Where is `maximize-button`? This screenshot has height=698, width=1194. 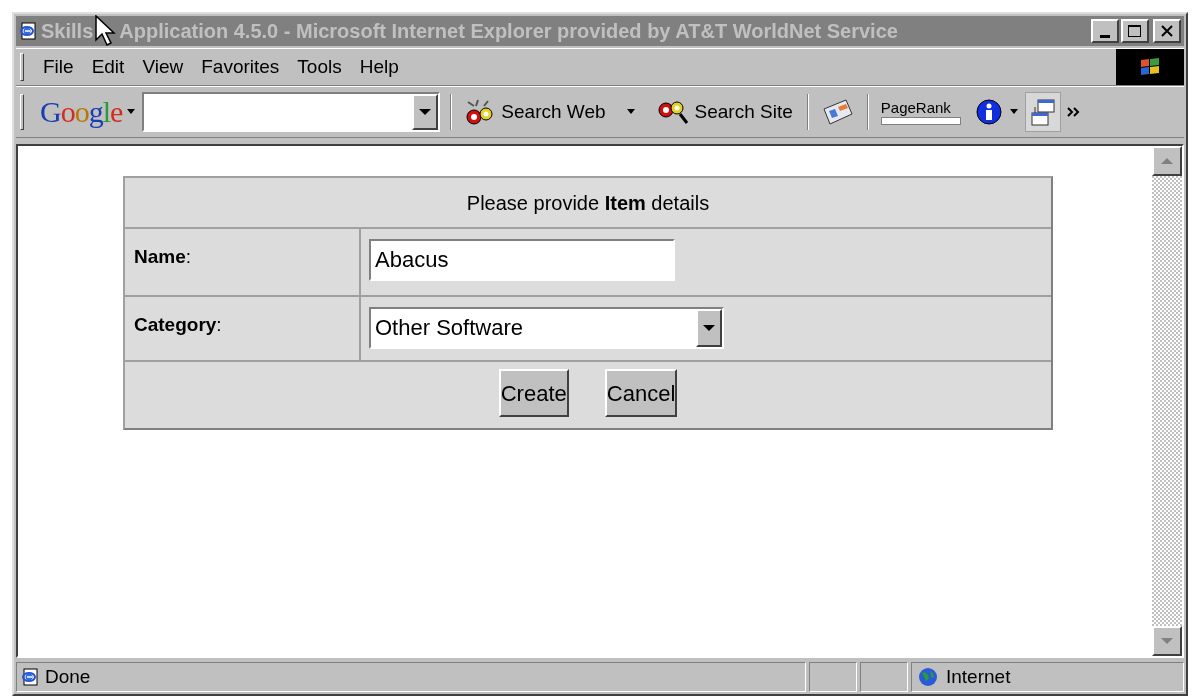 maximize-button is located at coordinates (1135, 31).